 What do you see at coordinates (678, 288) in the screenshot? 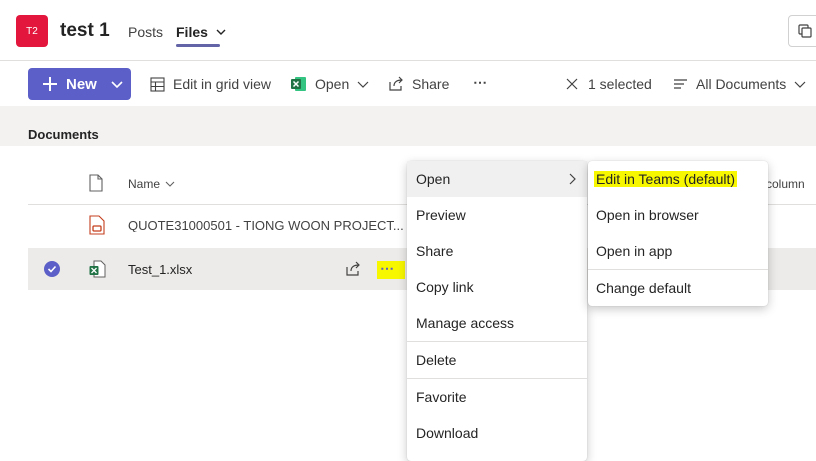
I see `submenu-item-change-default: Change default` at bounding box center [678, 288].